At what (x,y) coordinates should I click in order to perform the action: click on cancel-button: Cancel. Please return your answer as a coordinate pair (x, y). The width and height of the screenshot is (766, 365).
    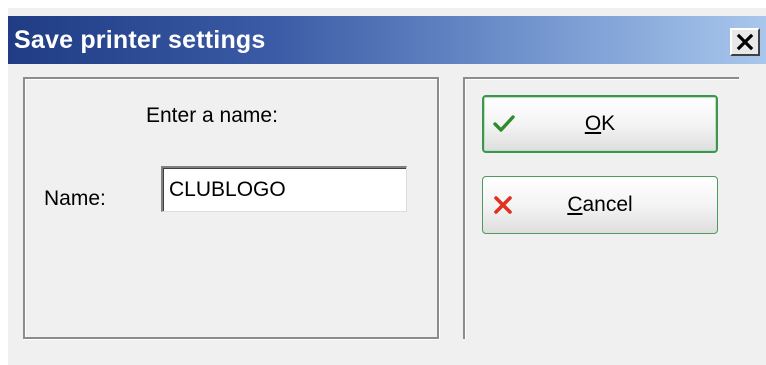
    Looking at the image, I should click on (600, 205).